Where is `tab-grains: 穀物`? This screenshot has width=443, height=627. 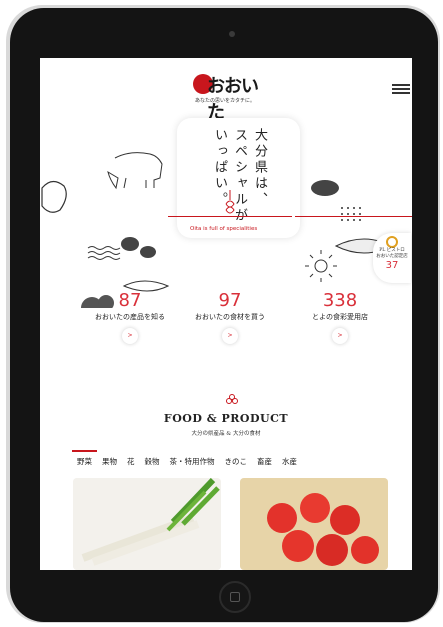
tab-grains: 穀物 is located at coordinates (152, 463).